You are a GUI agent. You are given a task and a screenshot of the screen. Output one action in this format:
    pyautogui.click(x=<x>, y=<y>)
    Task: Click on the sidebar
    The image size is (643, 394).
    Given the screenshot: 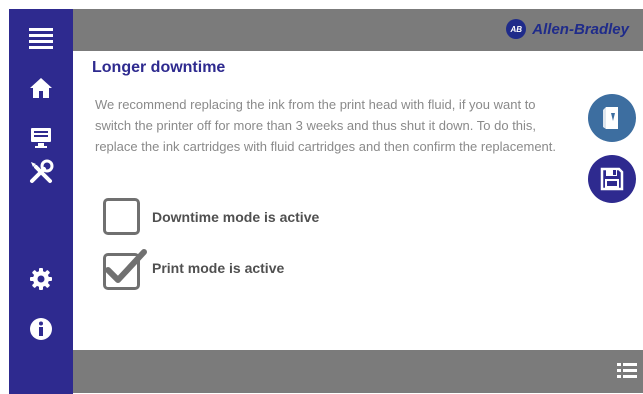 What is the action you would take?
    pyautogui.click(x=41, y=201)
    